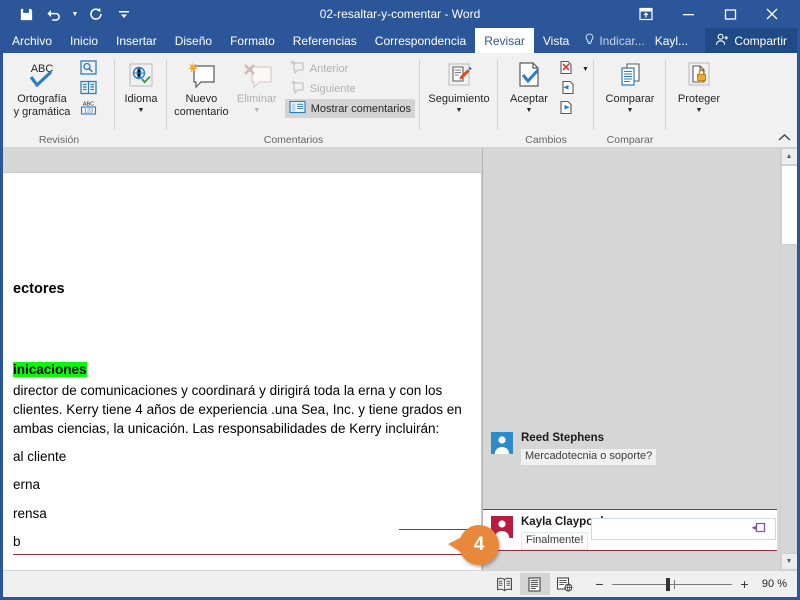 The height and width of the screenshot is (600, 800). What do you see at coordinates (751, 40) in the screenshot?
I see `share-button: Compartir` at bounding box center [751, 40].